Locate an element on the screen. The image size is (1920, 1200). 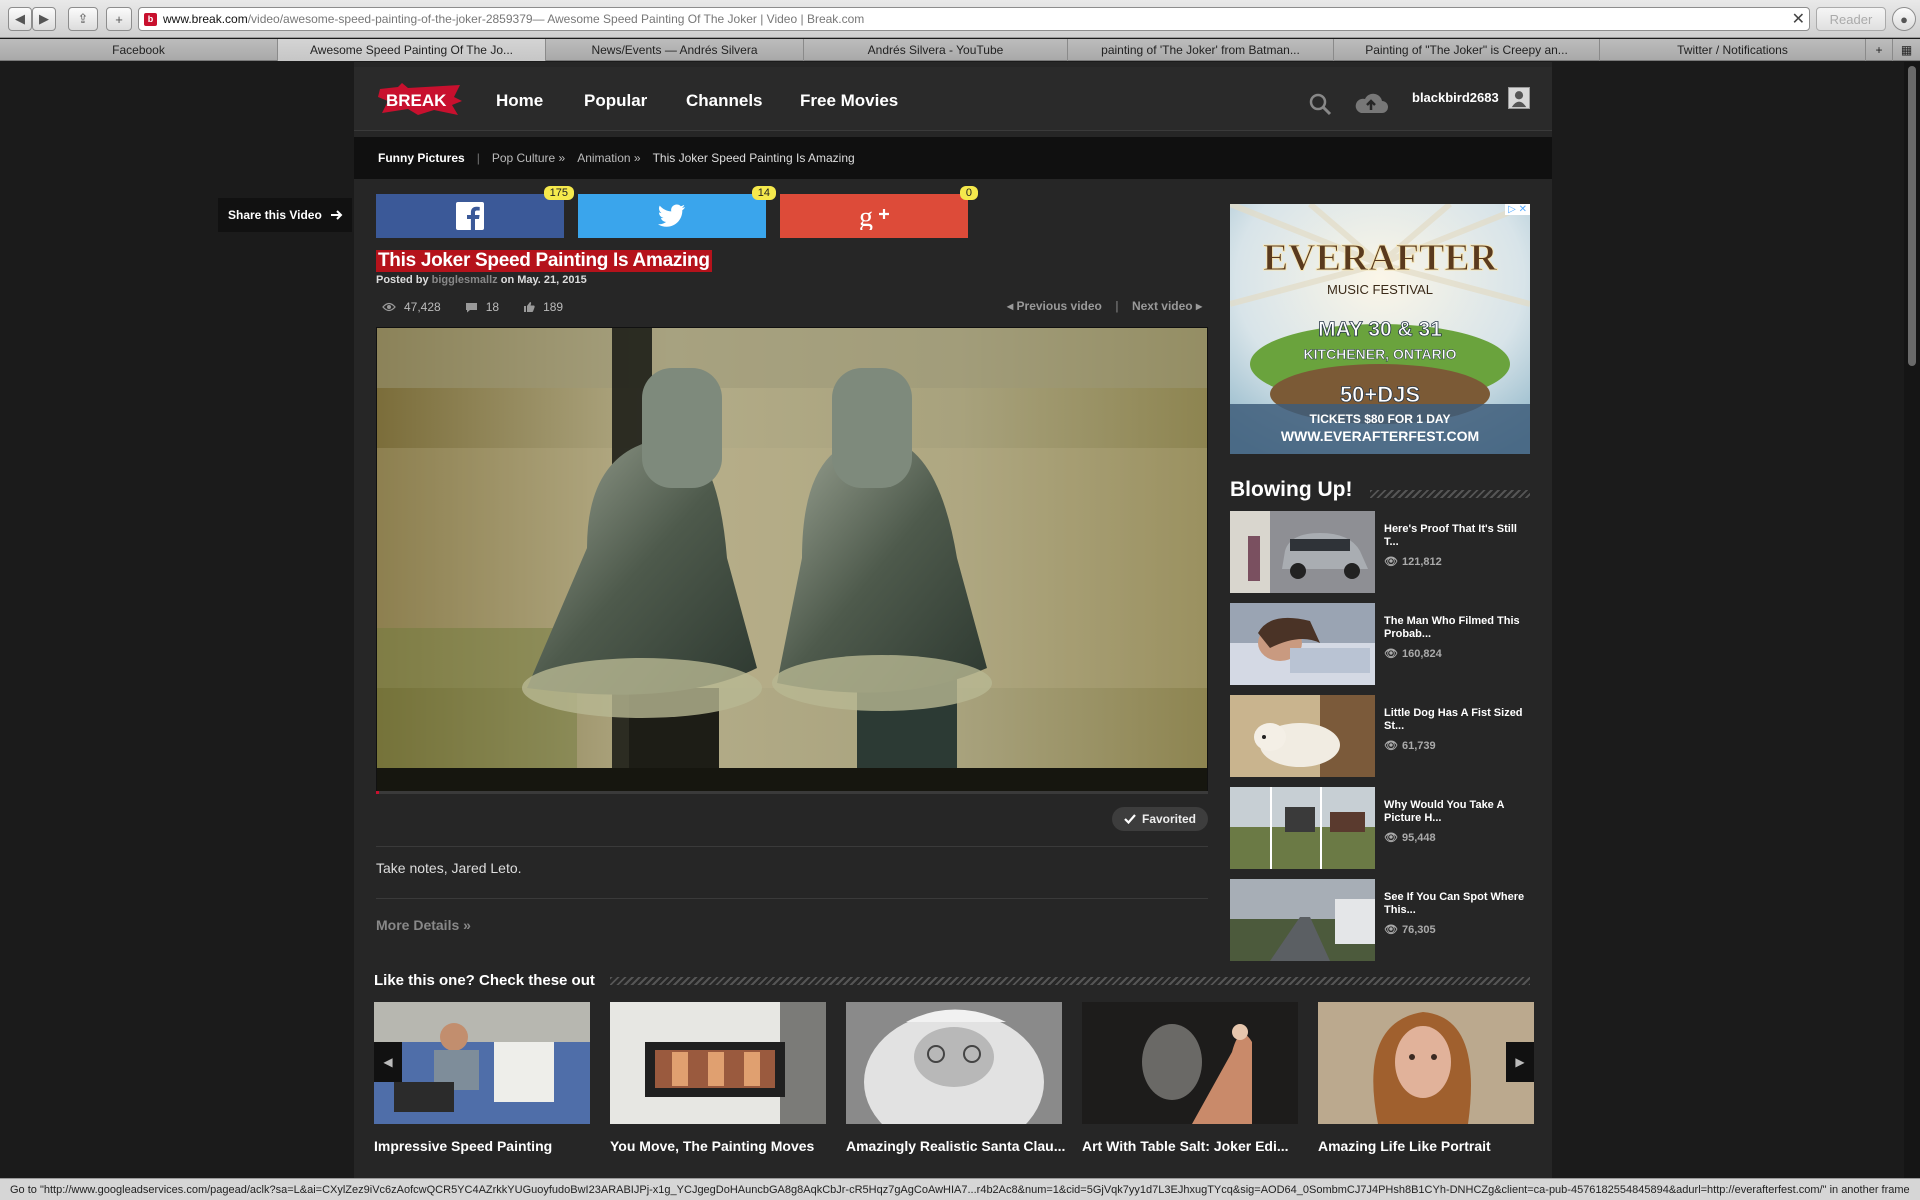
twitter-share-button: 14 is located at coordinates (677, 212).